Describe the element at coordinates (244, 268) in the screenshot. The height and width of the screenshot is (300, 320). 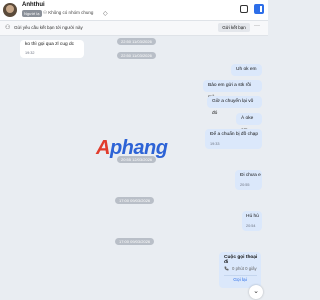
I see `call-duration: 0 phút 0 giây` at that location.